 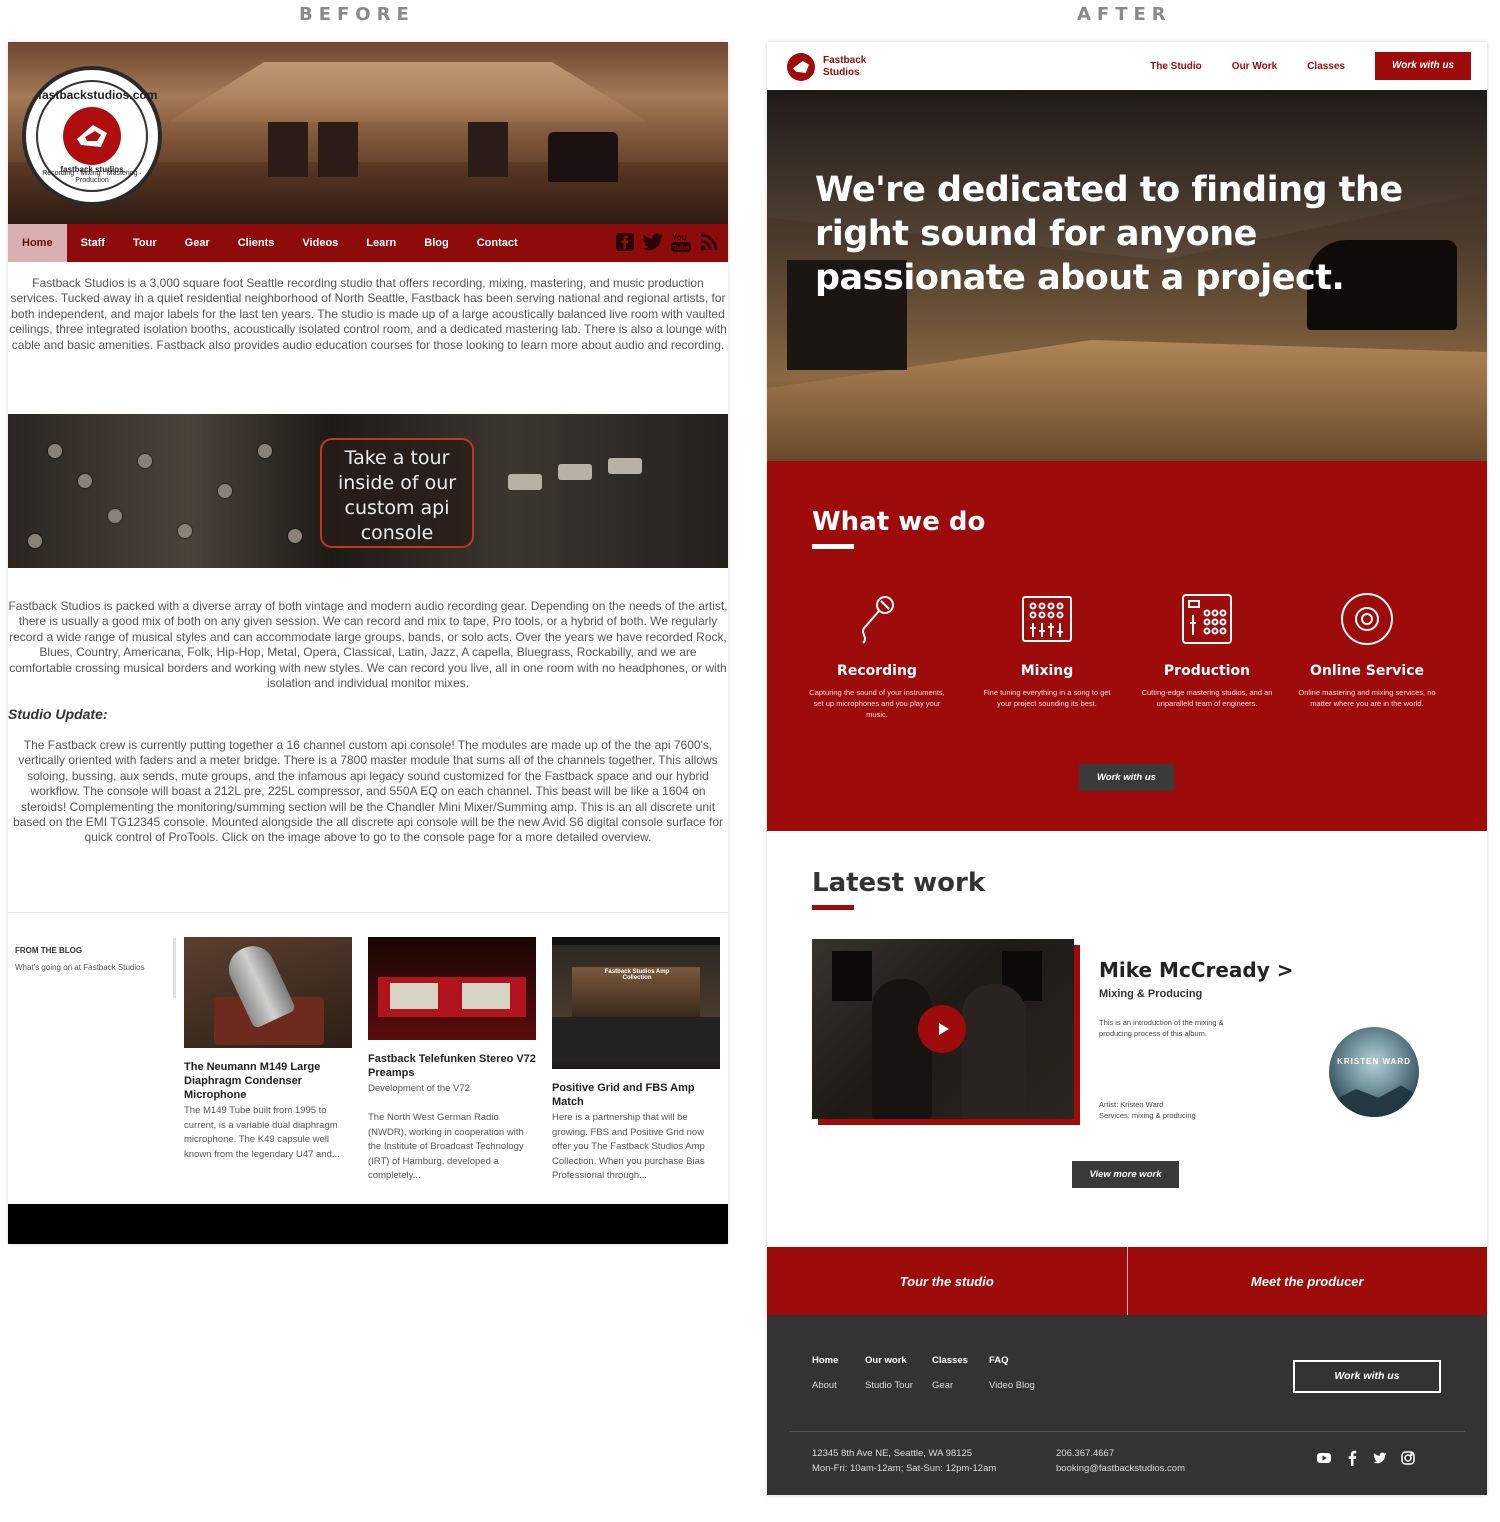 I want to click on footer-col: FAQ Video Blog, so click(x=1012, y=1373).